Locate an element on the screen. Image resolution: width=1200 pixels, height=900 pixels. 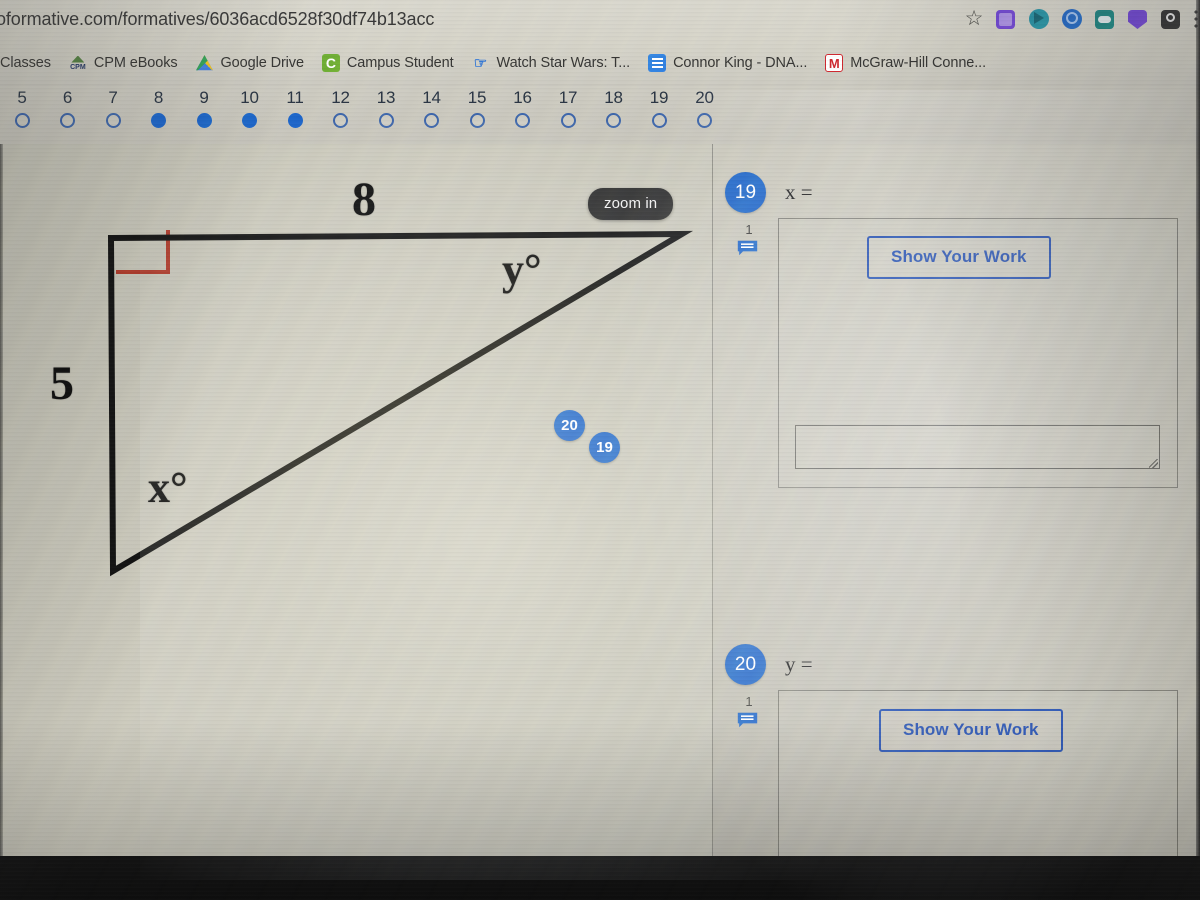
bookmark-cpm-ebooks: CPM CPM eBooks is located at coordinates (123, 63).